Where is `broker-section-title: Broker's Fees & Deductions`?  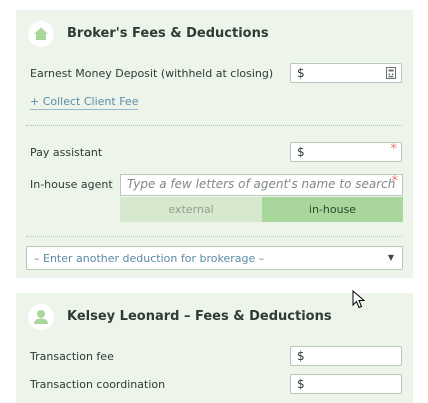
broker-section-title: Broker's Fees & Deductions is located at coordinates (168, 33).